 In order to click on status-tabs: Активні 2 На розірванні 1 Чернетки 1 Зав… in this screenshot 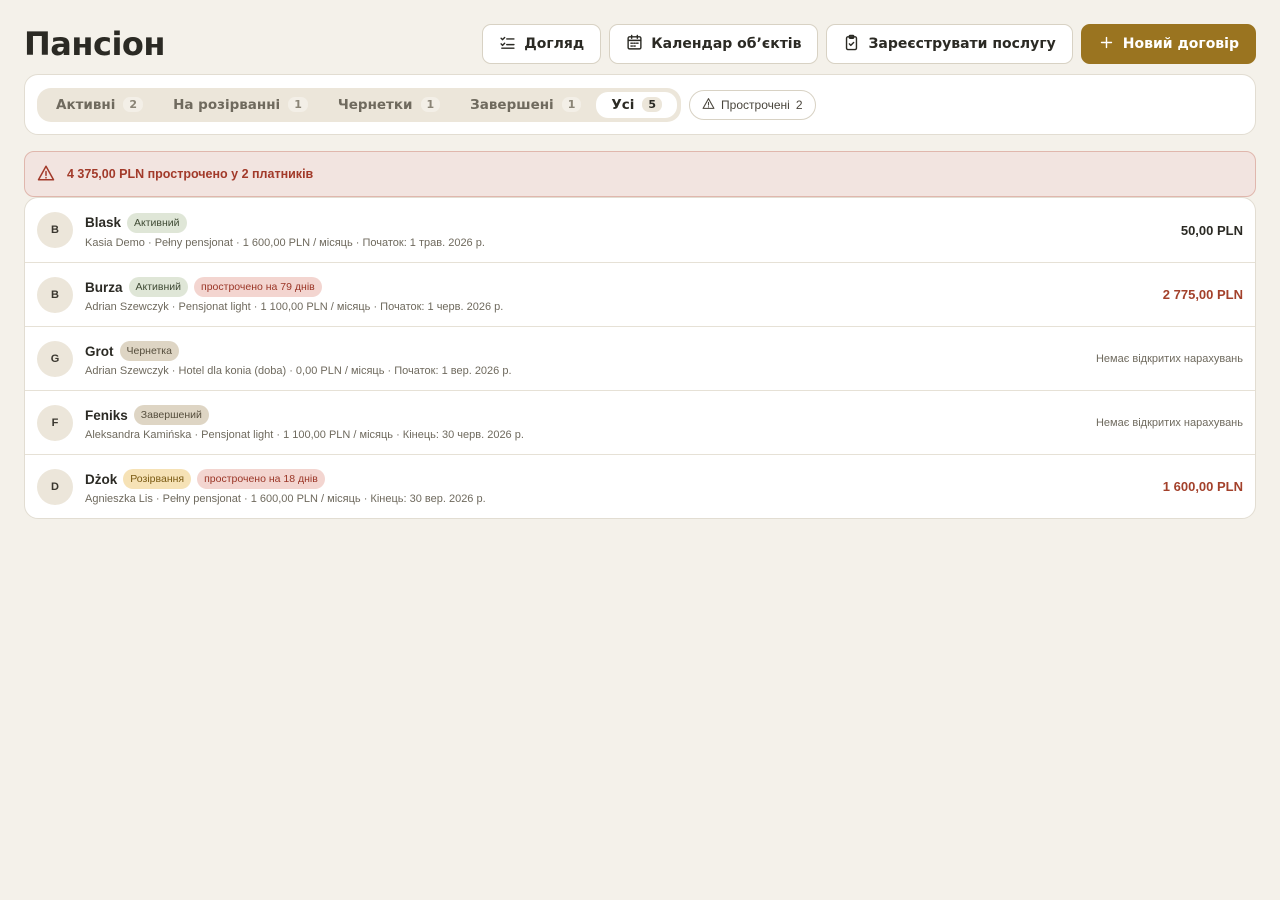, I will do `click(359, 104)`.